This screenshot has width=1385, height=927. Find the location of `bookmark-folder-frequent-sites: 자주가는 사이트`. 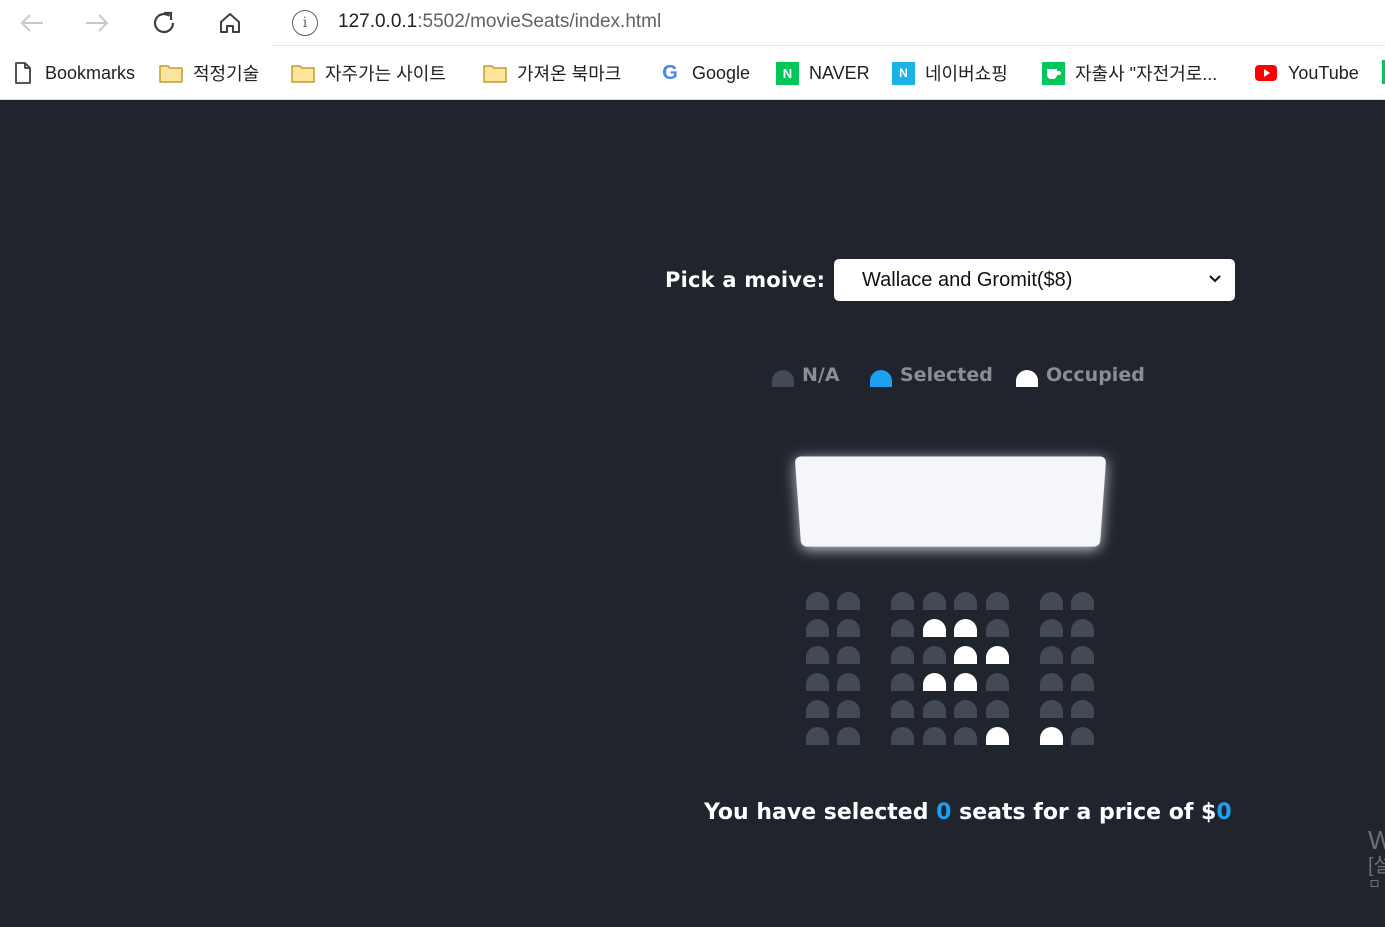

bookmark-folder-frequent-sites: 자주가는 사이트 is located at coordinates (368, 73).